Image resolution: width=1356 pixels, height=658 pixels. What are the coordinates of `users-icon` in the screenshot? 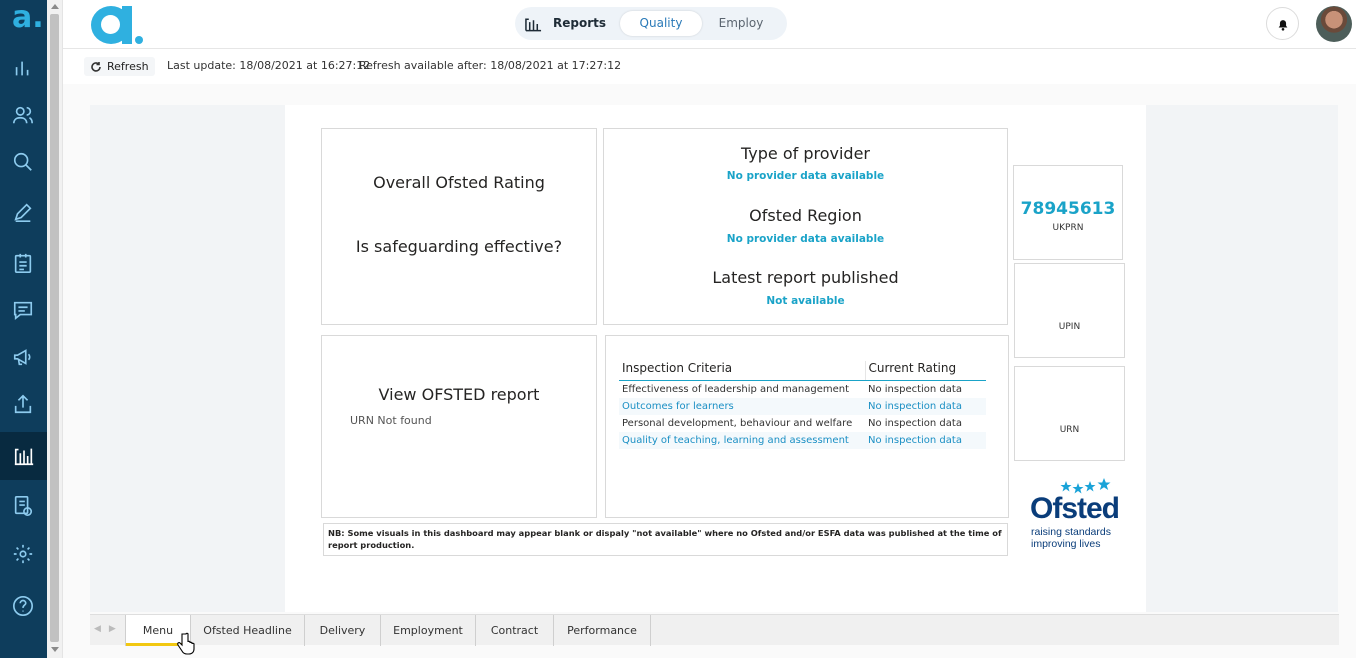 It's located at (23, 115).